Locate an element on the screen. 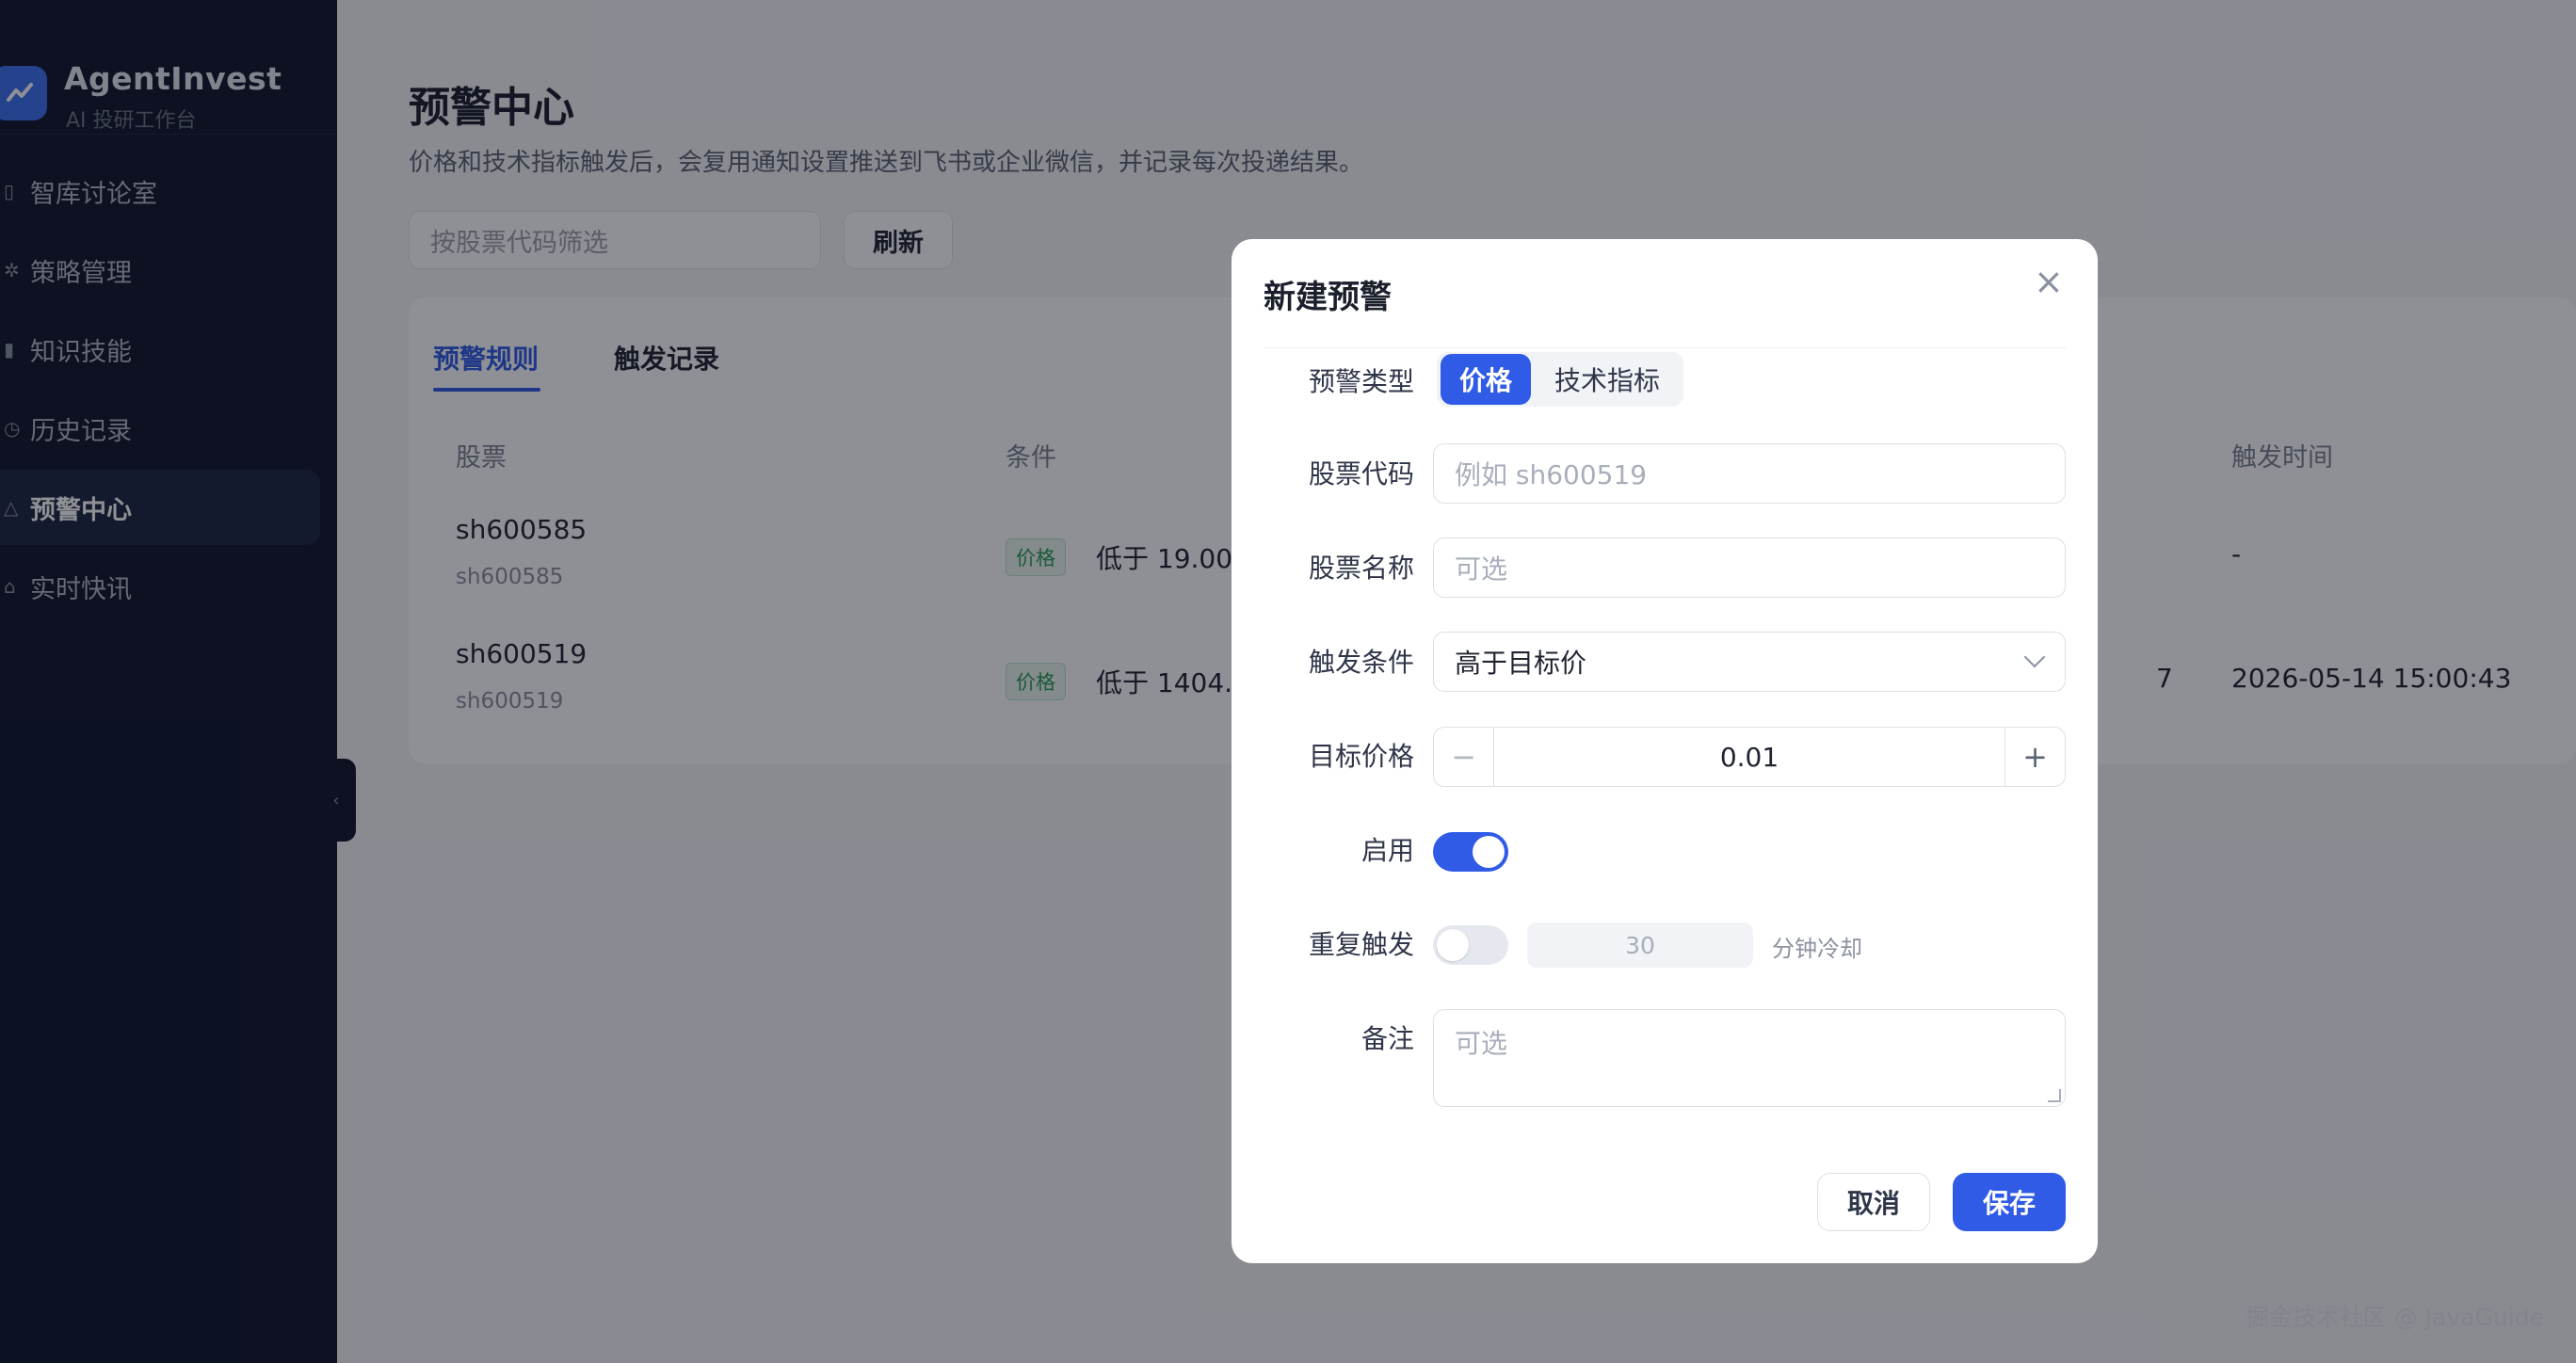 The width and height of the screenshot is (2576, 1363). chevron-down-icon is located at coordinates (2034, 657).